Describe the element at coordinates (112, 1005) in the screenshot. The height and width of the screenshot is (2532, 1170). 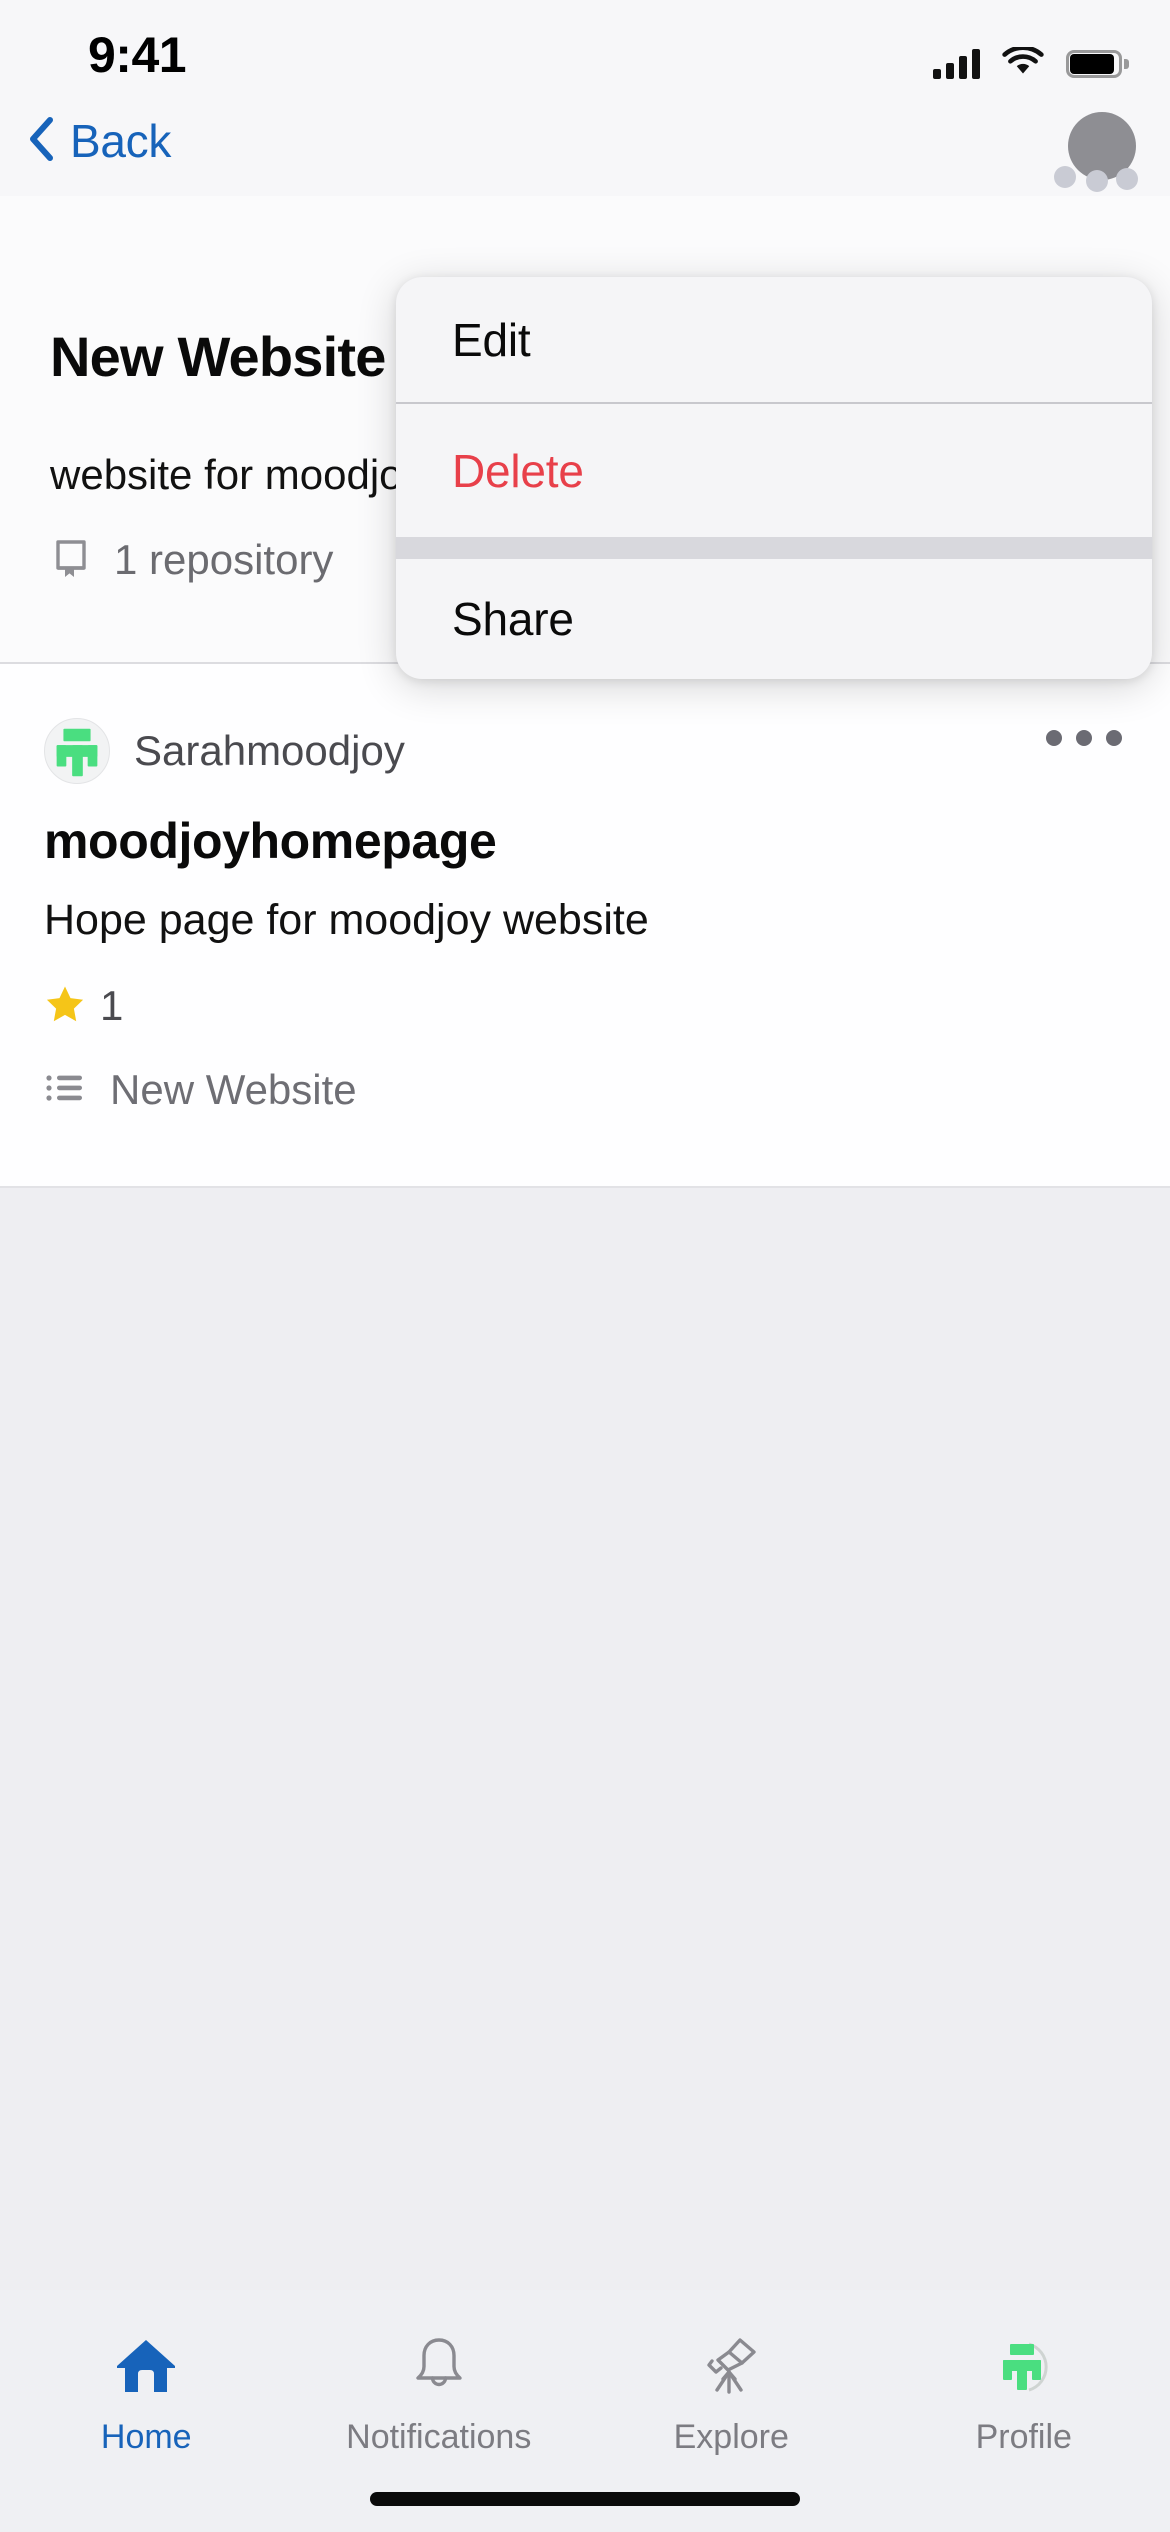
I see `repository-star-count-label: 1` at that location.